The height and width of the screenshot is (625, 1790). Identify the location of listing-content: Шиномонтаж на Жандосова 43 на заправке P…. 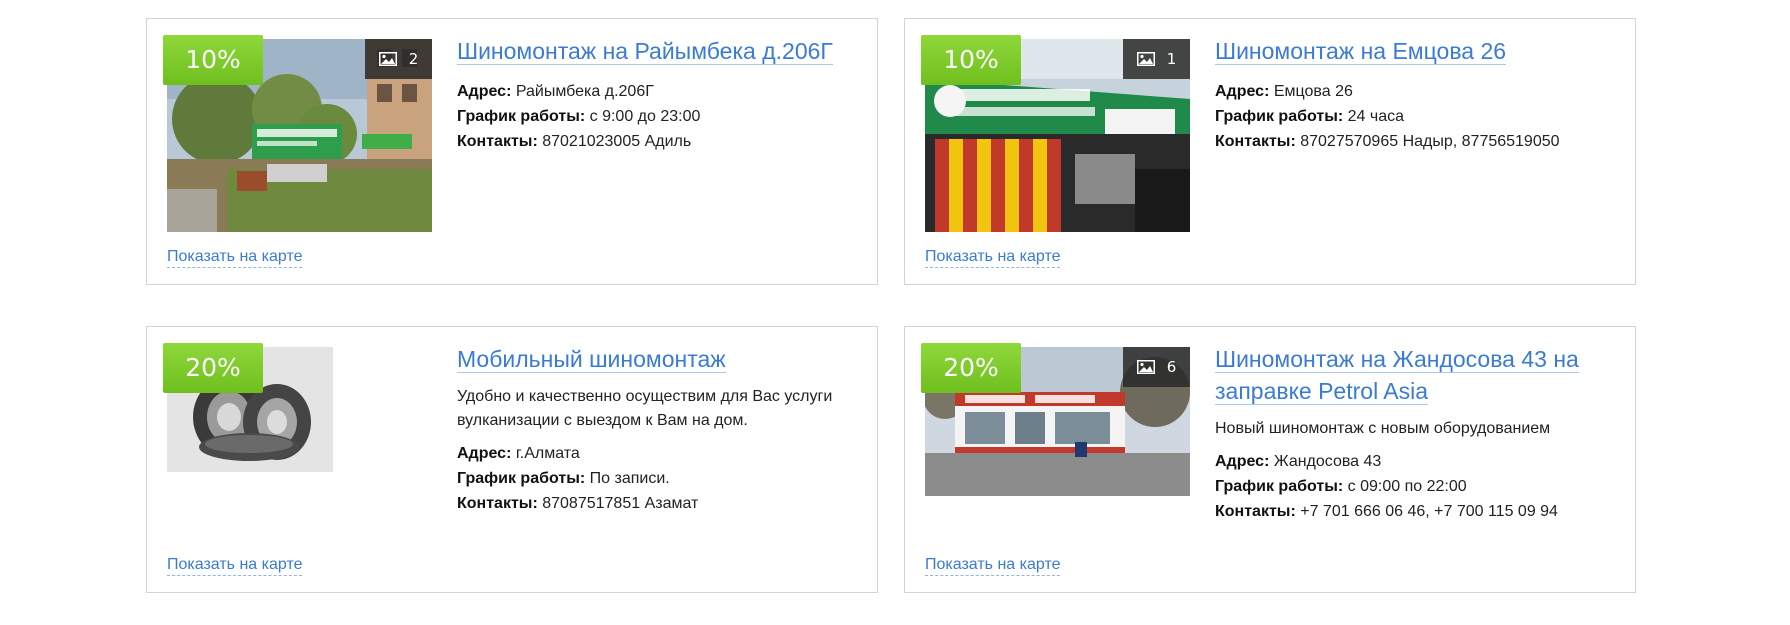
(1415, 433).